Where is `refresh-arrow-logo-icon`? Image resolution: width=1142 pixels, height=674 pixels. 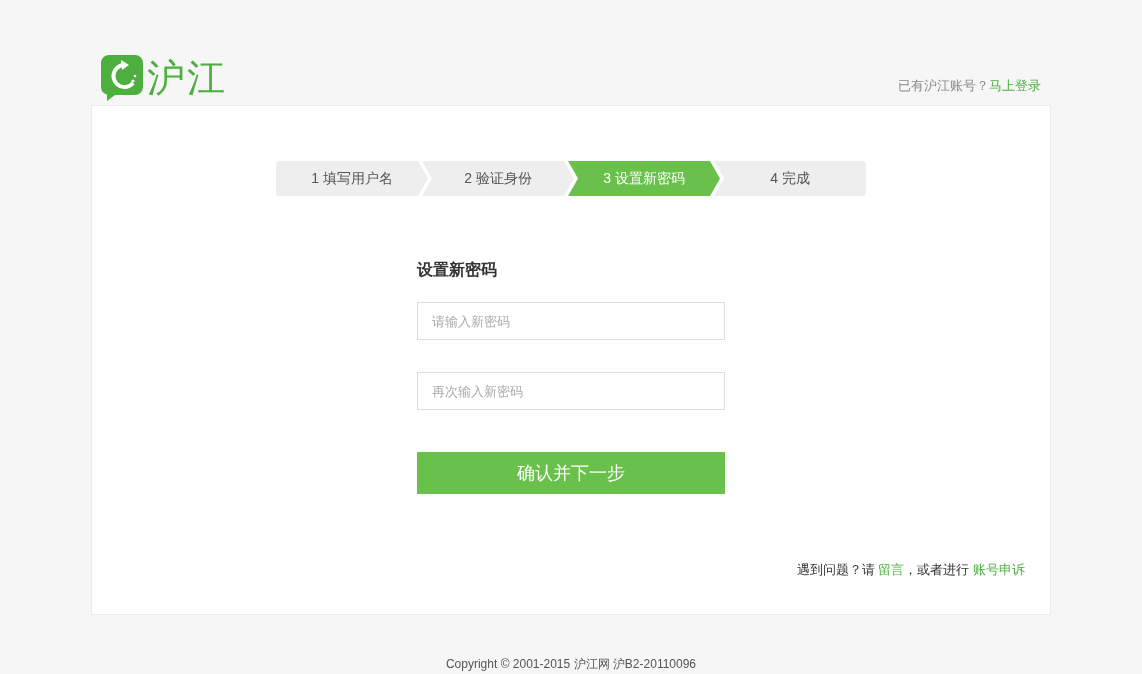
refresh-arrow-logo-icon is located at coordinates (122, 78).